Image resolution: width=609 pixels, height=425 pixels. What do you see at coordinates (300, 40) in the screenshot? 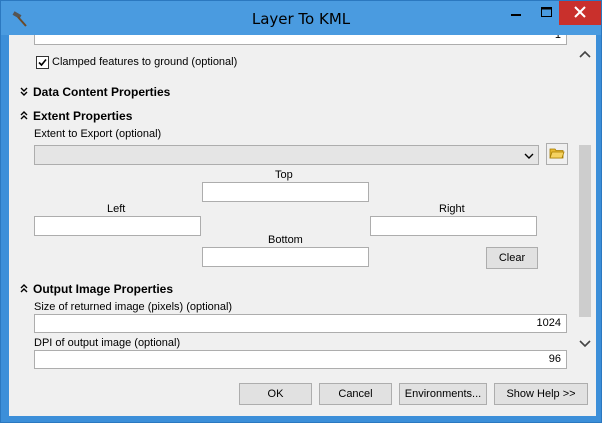
I see `previous-parameter-field: 1` at bounding box center [300, 40].